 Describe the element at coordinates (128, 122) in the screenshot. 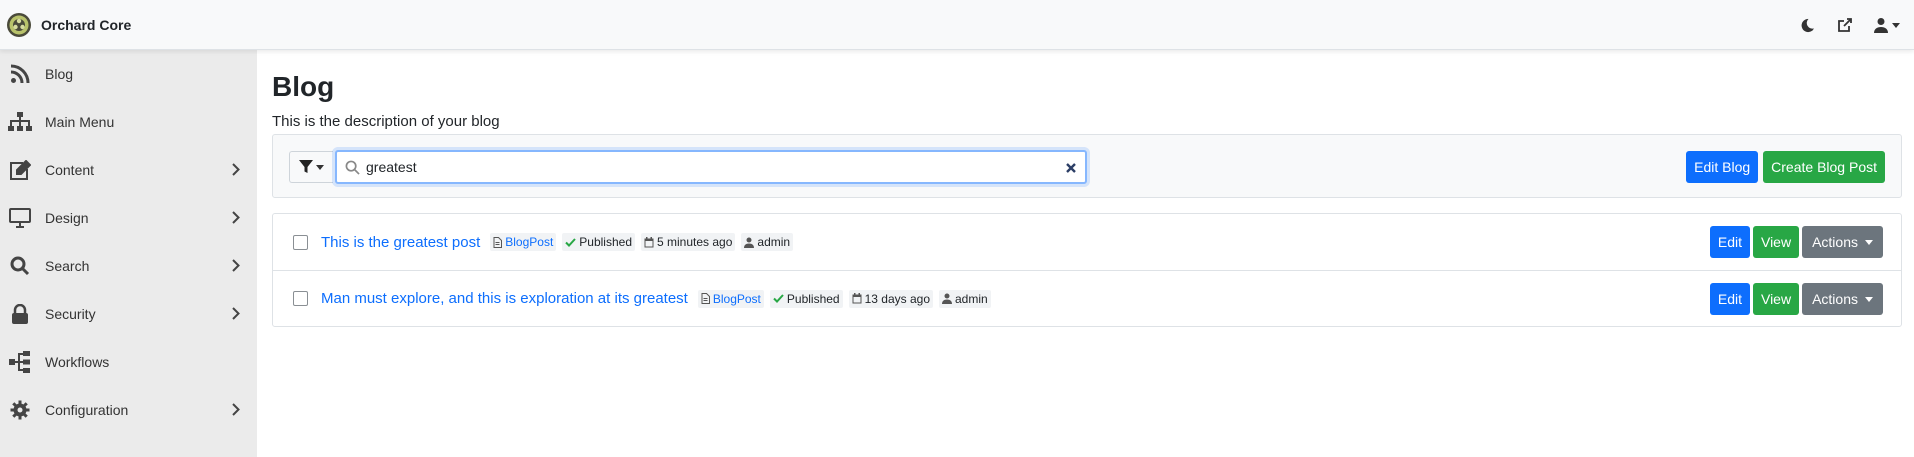

I see `sidebar-item-main-menu: Main Menu` at that location.